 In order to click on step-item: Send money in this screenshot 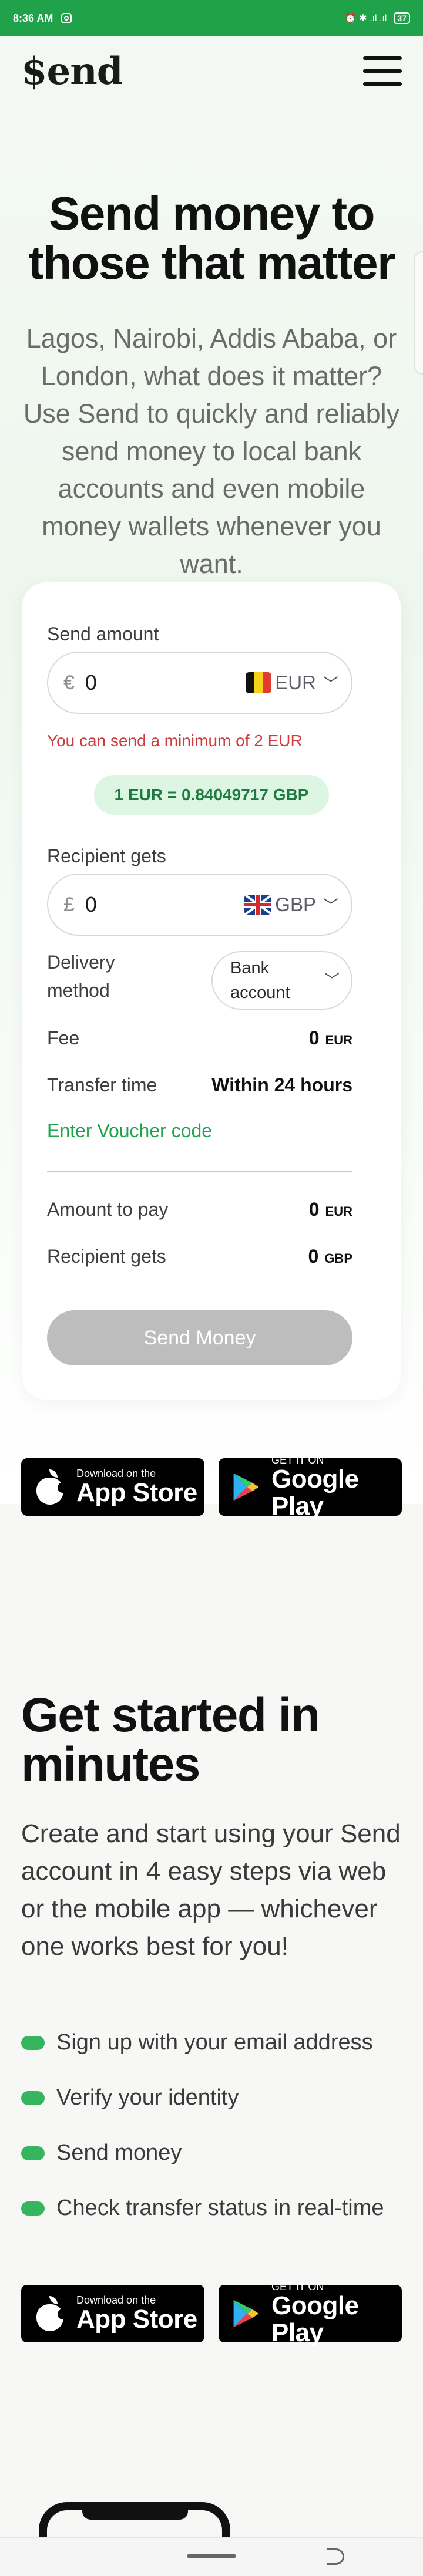, I will do `click(101, 2153)`.